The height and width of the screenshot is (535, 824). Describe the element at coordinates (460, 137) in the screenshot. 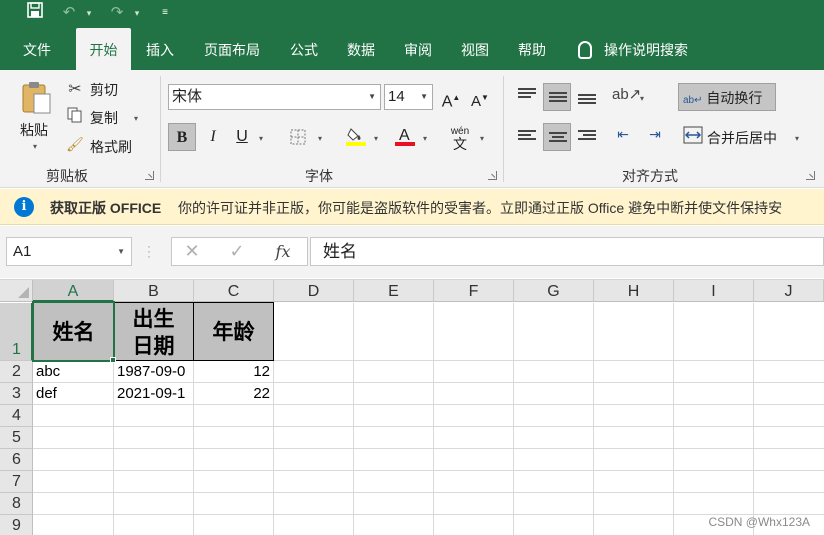

I see `phonetic-guide-icon: wén 文` at that location.